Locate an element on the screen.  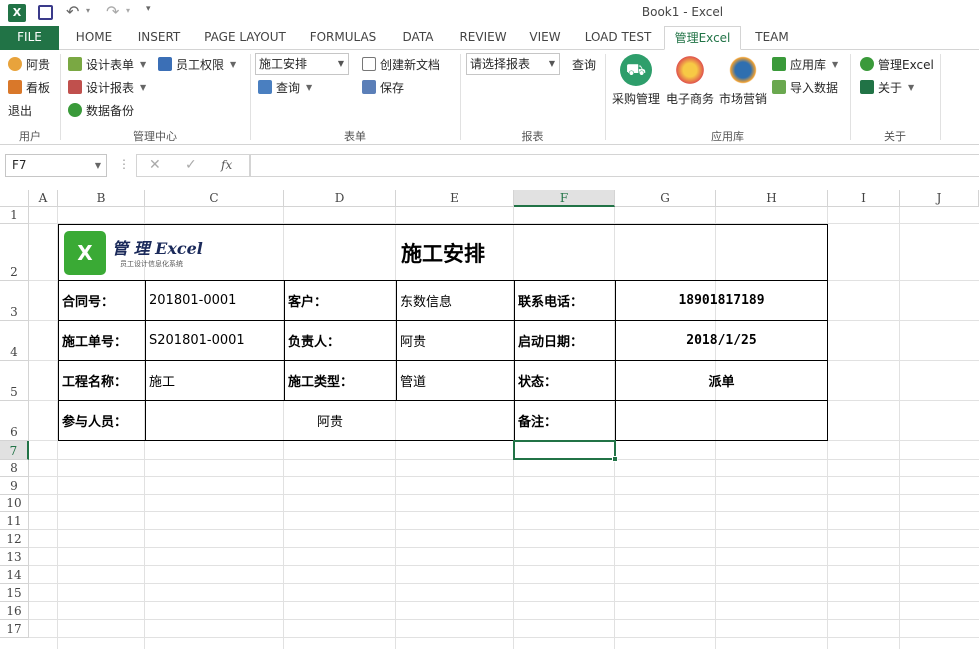
tab-team: TEAM is located at coordinates (772, 38).